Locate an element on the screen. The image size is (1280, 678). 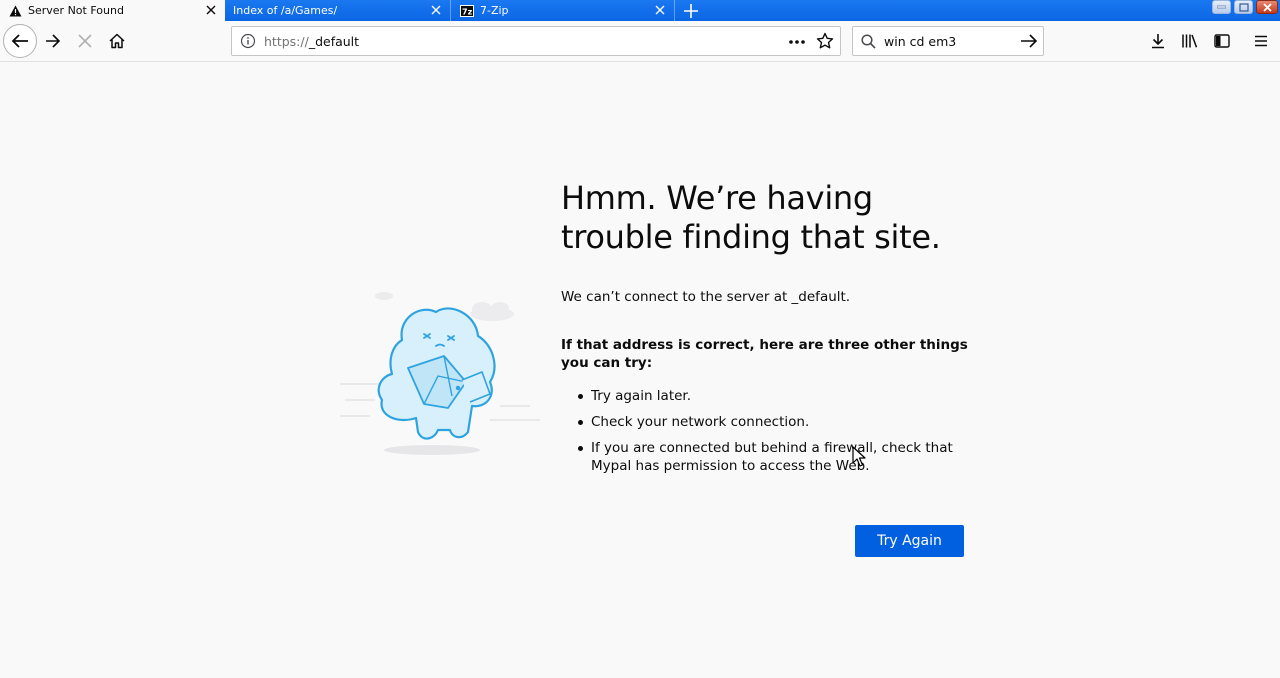
url-text: https://_default is located at coordinates (311, 41).